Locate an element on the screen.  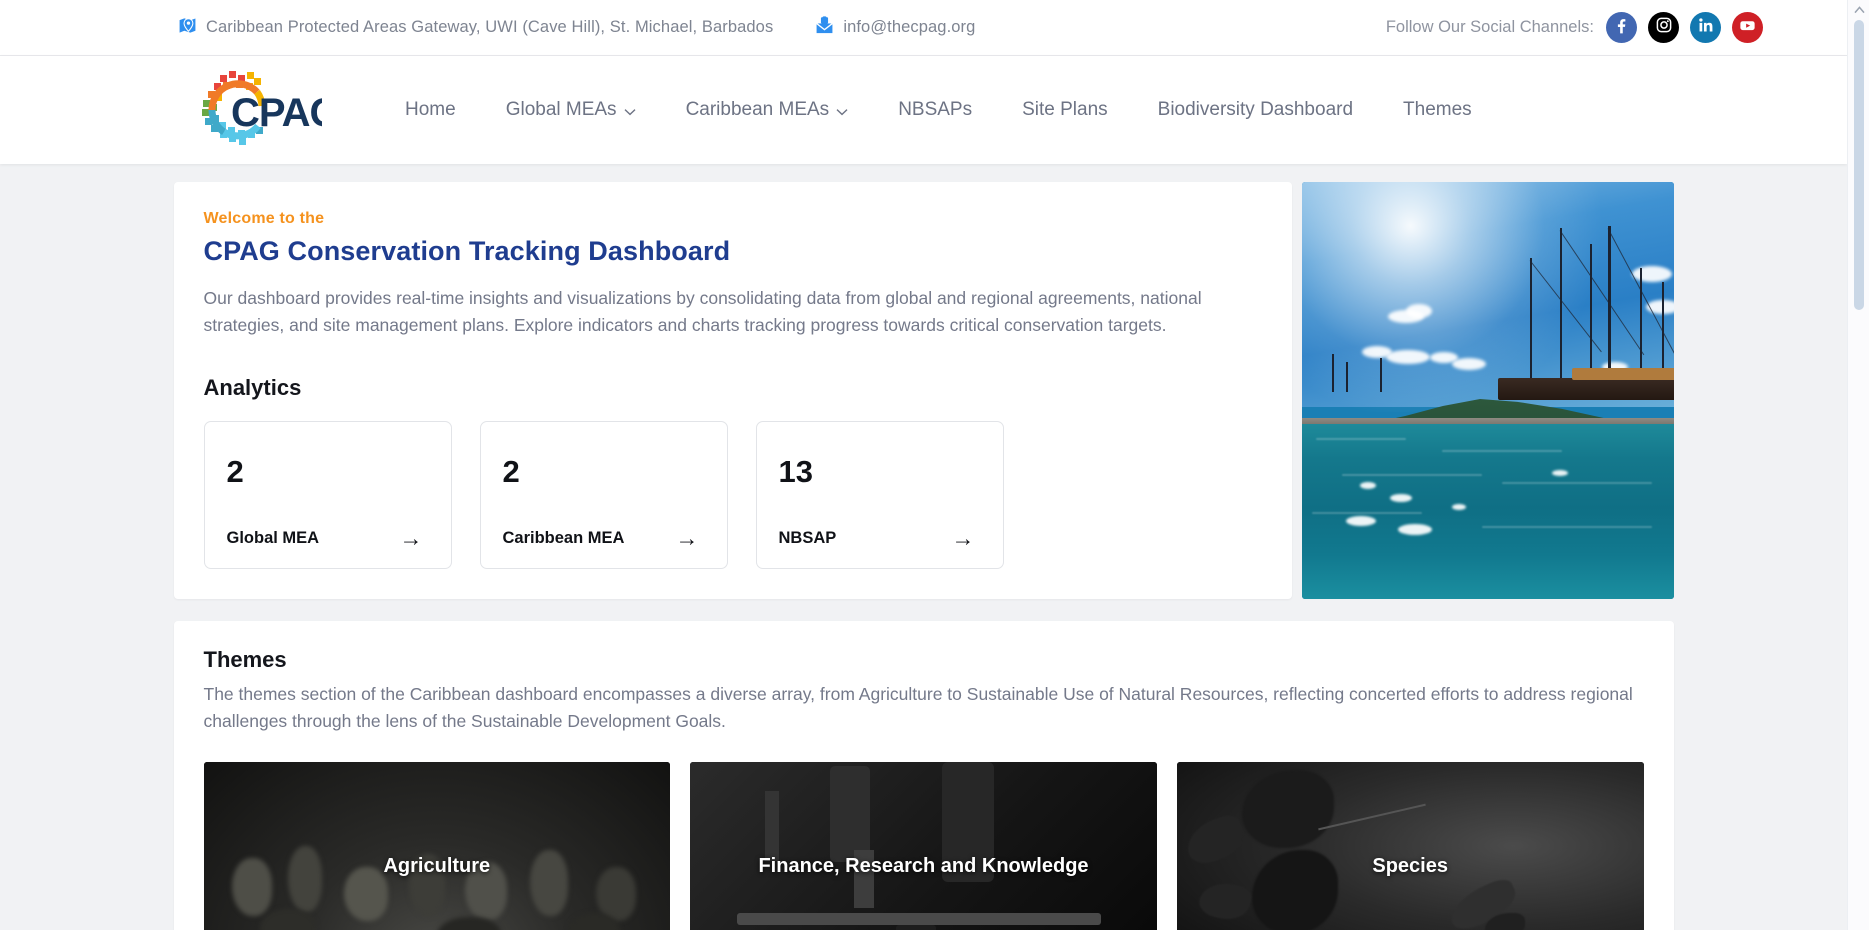
nav-item-nbsaps: NBSAPs is located at coordinates (935, 110).